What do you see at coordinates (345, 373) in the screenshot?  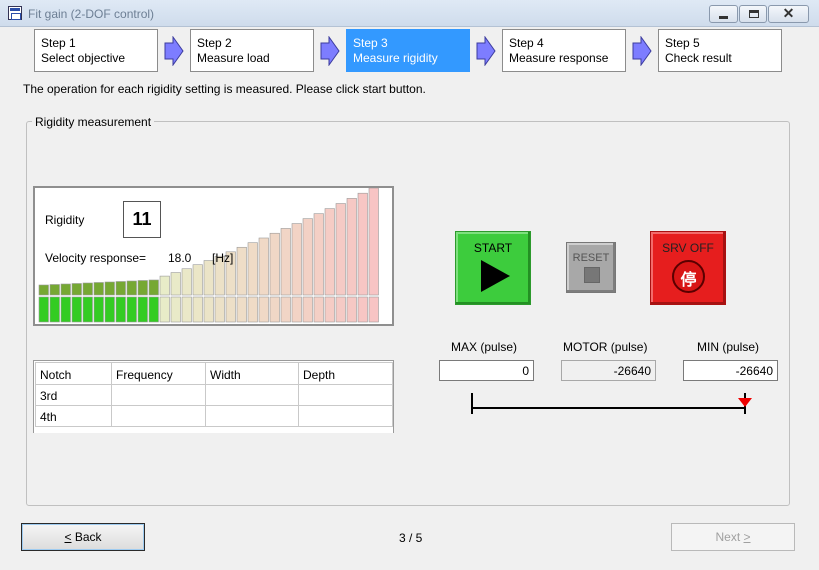 I see `depth-header: Depth` at bounding box center [345, 373].